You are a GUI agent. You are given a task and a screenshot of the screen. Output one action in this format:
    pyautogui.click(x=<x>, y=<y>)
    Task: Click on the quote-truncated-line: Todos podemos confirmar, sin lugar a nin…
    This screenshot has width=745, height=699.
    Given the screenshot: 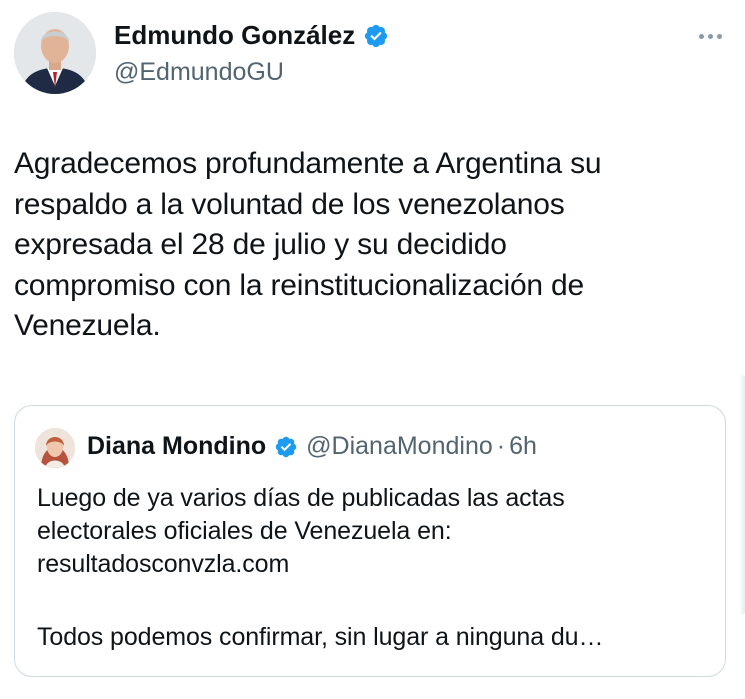 What is the action you would take?
    pyautogui.click(x=320, y=637)
    